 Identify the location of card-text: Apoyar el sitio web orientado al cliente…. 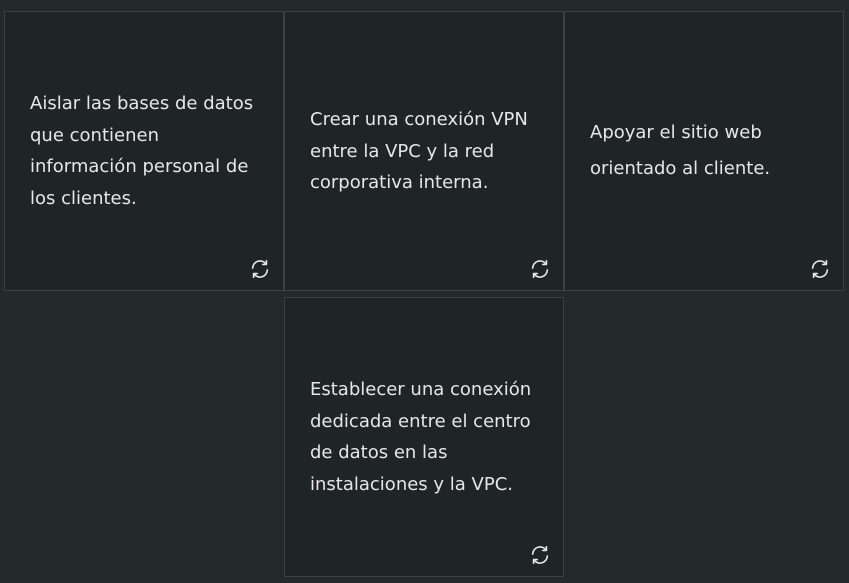
(680, 150).